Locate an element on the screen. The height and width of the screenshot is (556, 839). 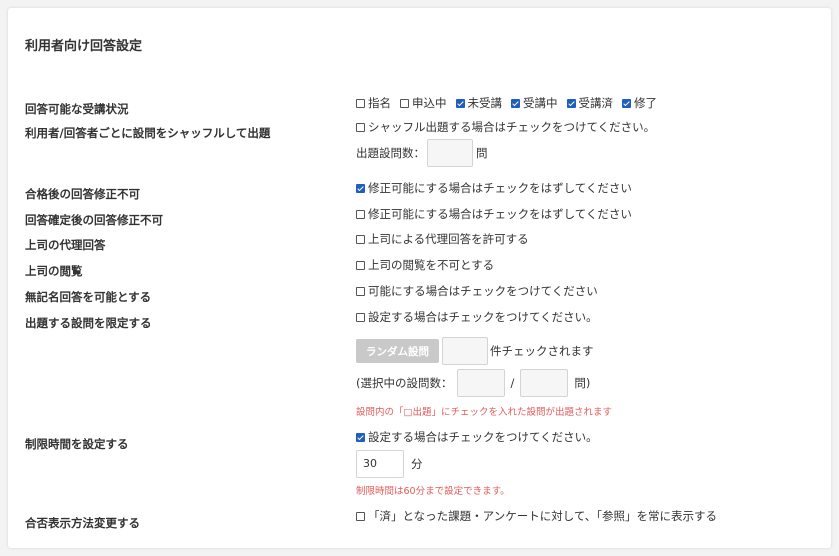
supervisor-view-checkbox-label: 上司の閲覧を不可とする is located at coordinates (431, 265).